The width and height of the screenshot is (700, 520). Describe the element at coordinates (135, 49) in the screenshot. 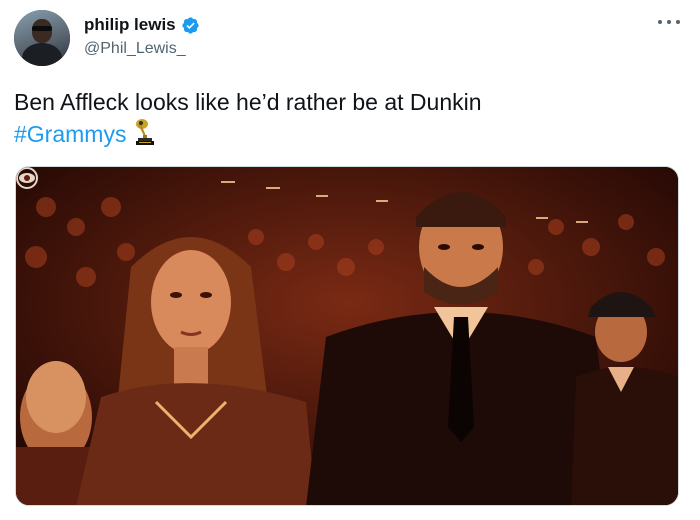

I see `author-handle: @Phil_Lewis_` at that location.